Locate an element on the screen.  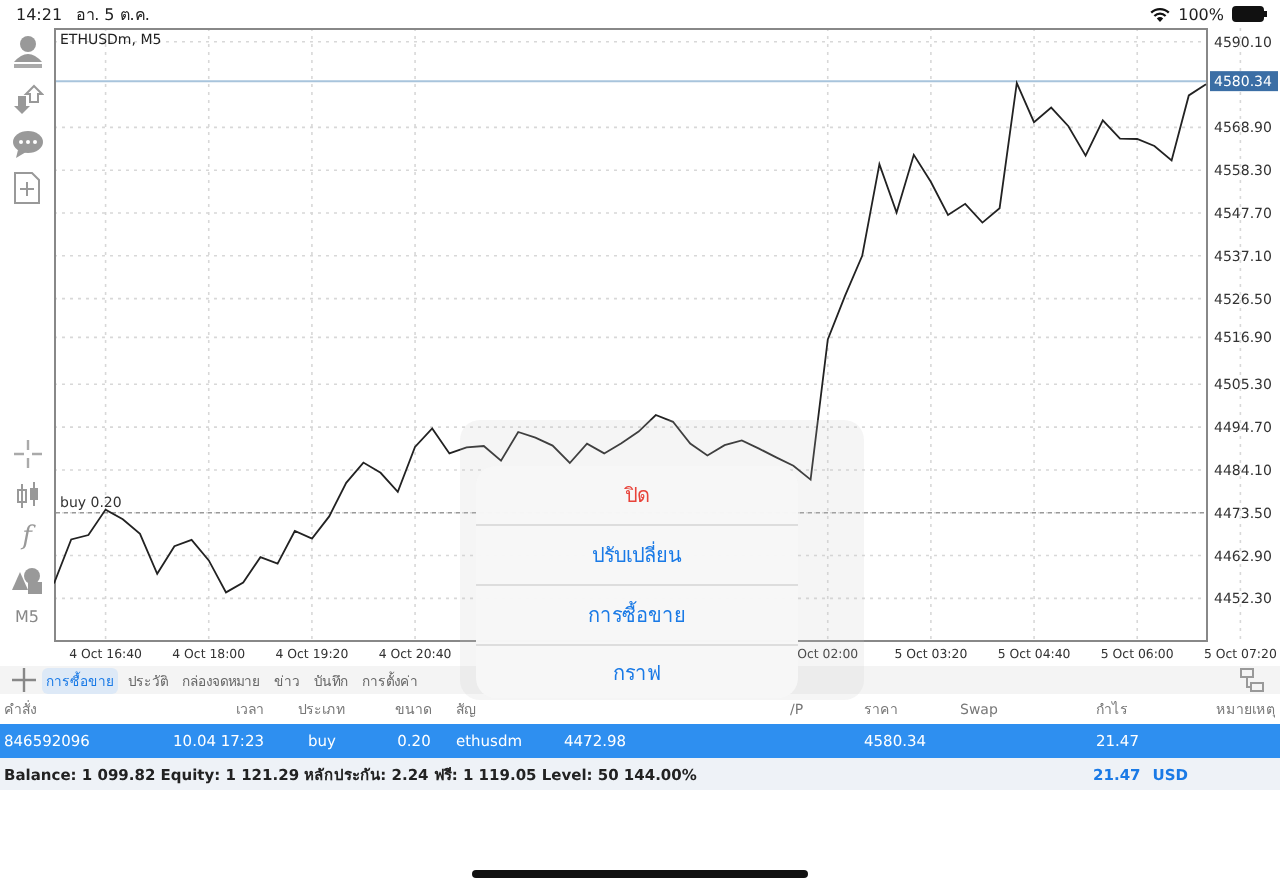
crosshair-icon is located at coordinates (27, 454).